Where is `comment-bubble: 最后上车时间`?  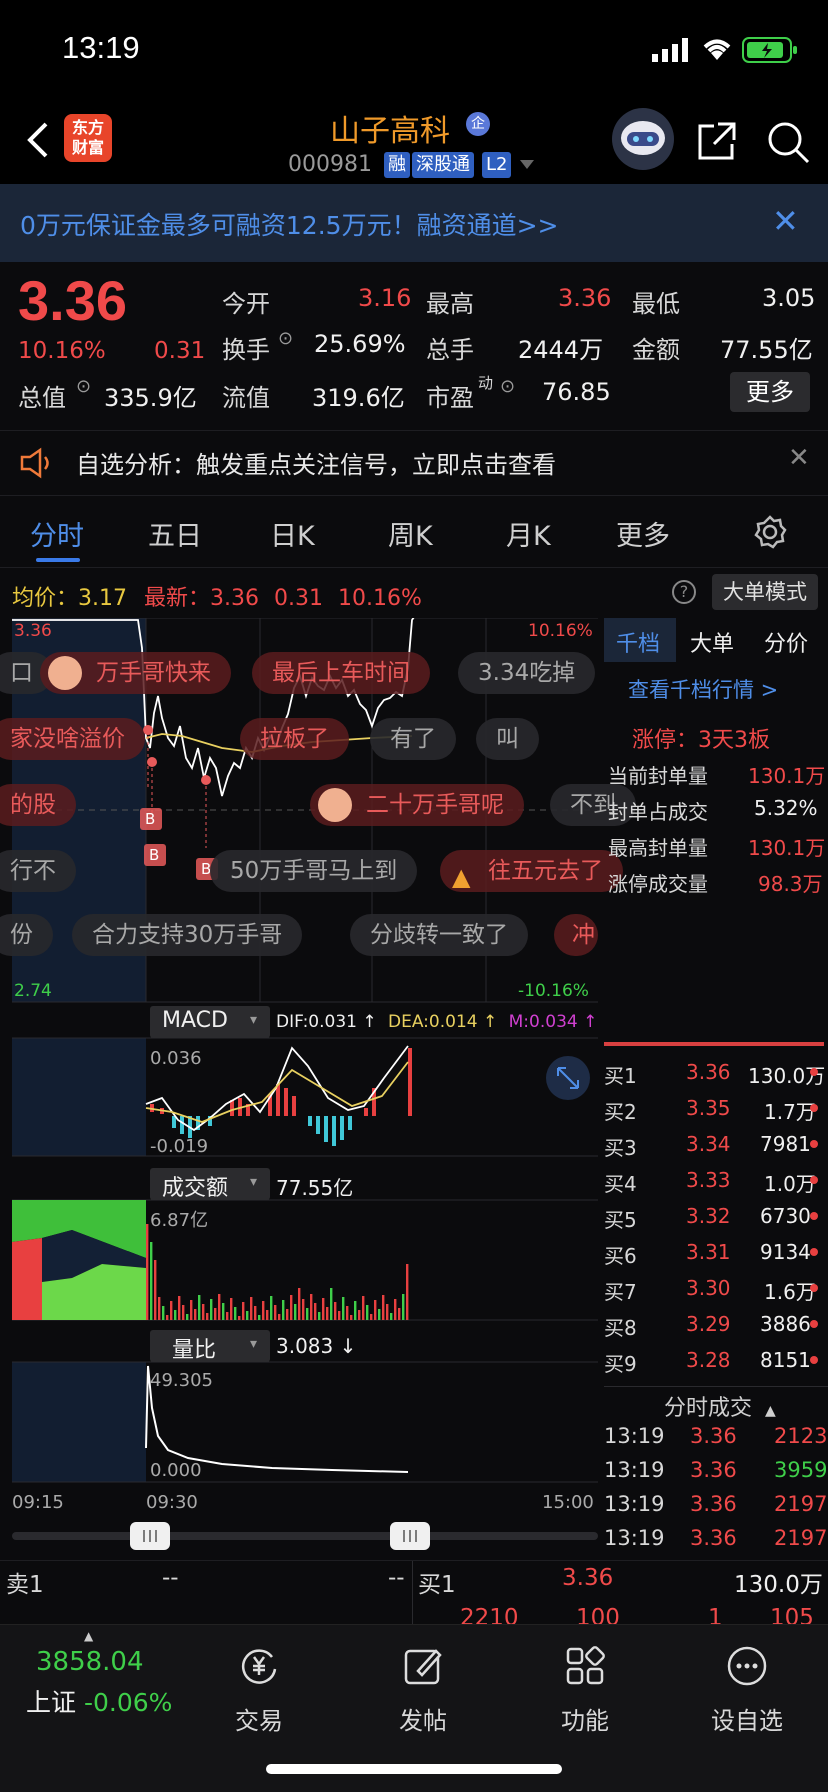
comment-bubble: 最后上车时间 is located at coordinates (341, 673).